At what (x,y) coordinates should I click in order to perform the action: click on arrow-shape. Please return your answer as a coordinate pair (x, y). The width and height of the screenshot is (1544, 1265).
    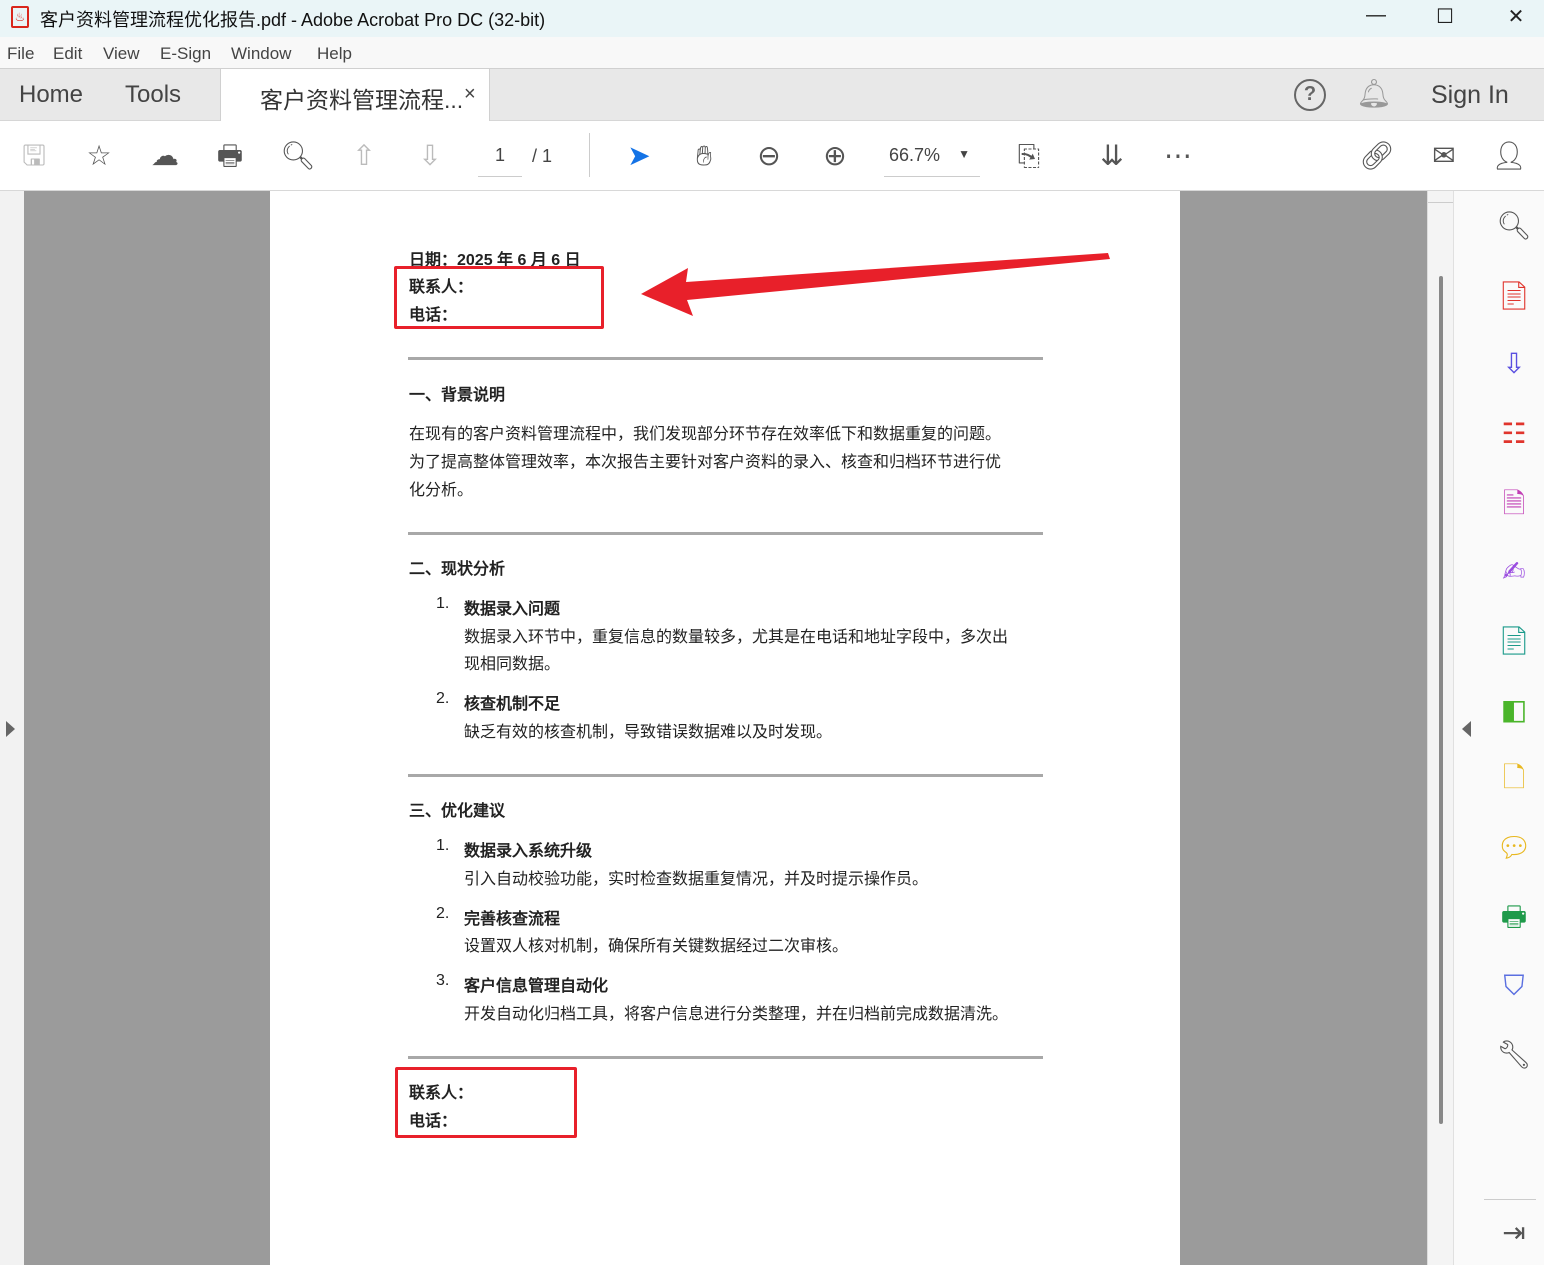
    Looking at the image, I should click on (875, 284).